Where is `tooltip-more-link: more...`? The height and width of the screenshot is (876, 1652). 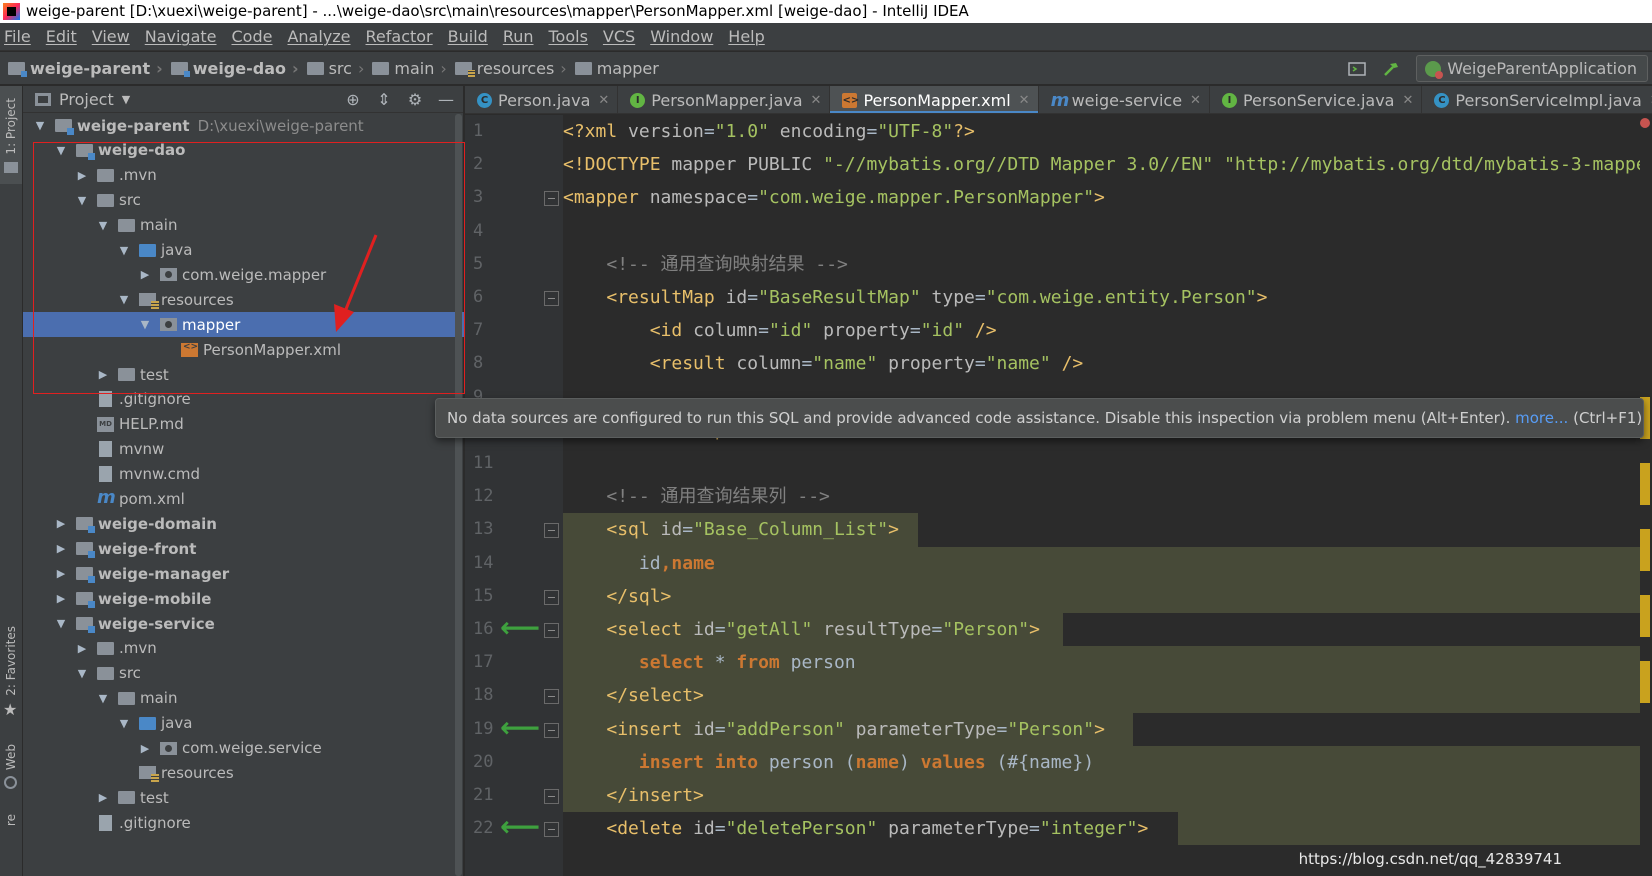
tooltip-more-link: more... is located at coordinates (1541, 418).